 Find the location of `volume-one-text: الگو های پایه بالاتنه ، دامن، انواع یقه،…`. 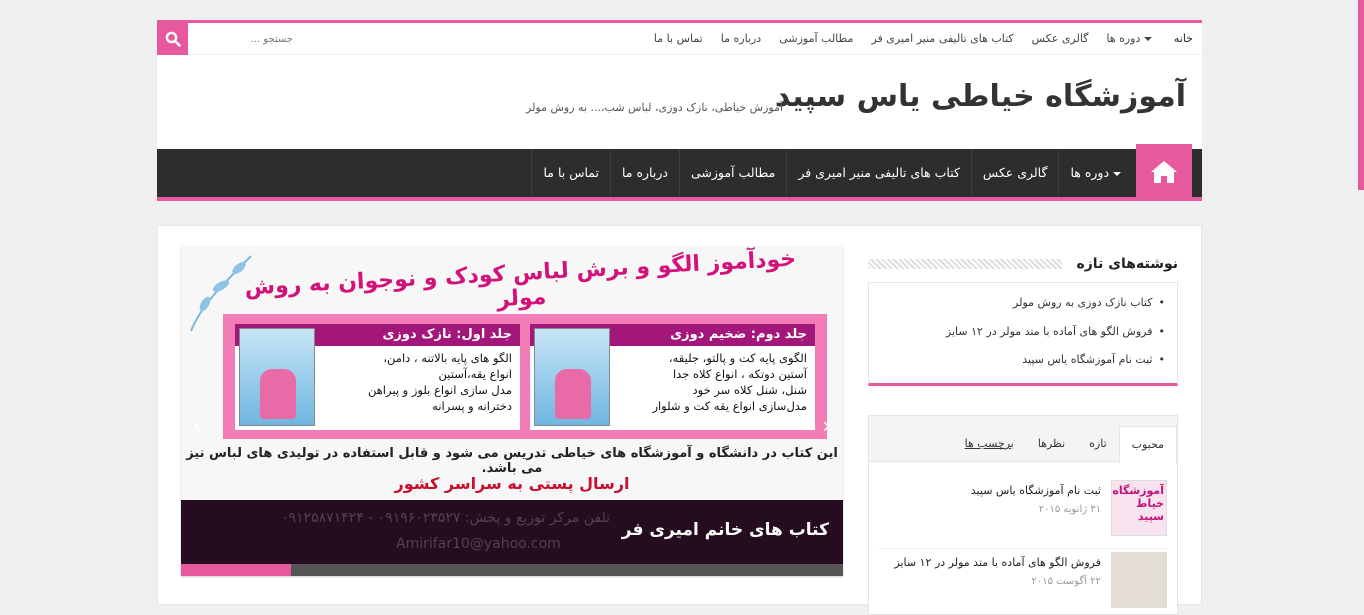

volume-one-text: الگو های پایه بالاتنه ، دامن، انواع یقه،… is located at coordinates (439, 382).